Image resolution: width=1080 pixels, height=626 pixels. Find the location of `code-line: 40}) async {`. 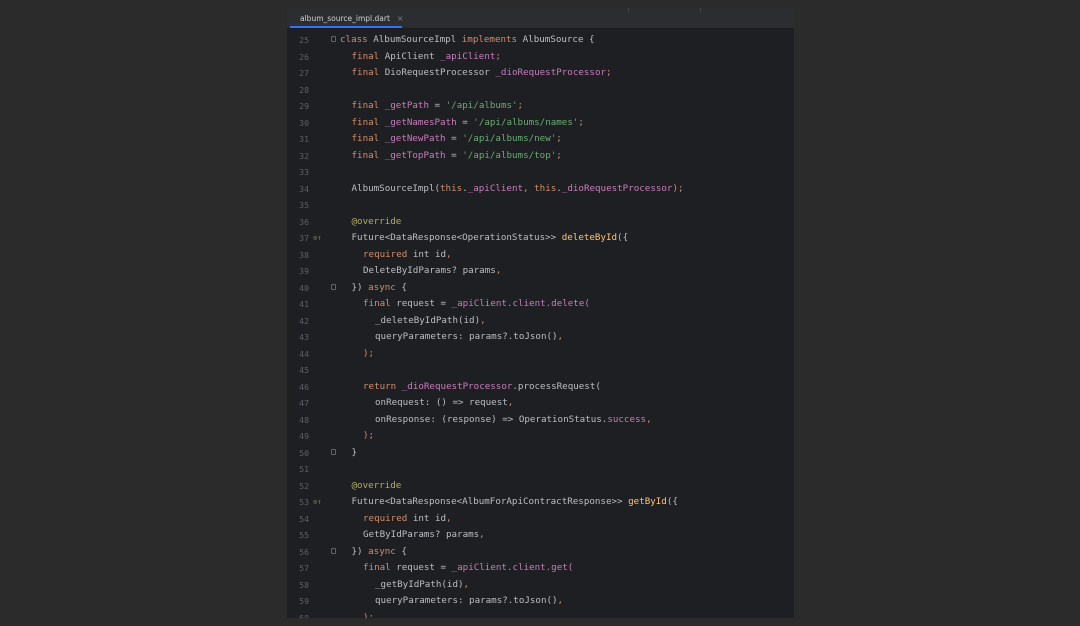

code-line: 40}) async { is located at coordinates (540, 288).